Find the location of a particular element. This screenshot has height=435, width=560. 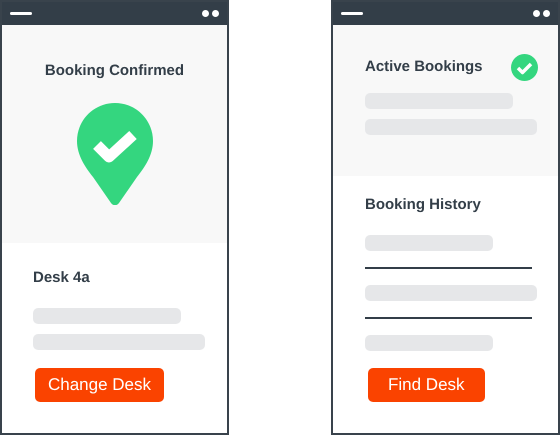

heading: Booking Confirmed is located at coordinates (114, 71).